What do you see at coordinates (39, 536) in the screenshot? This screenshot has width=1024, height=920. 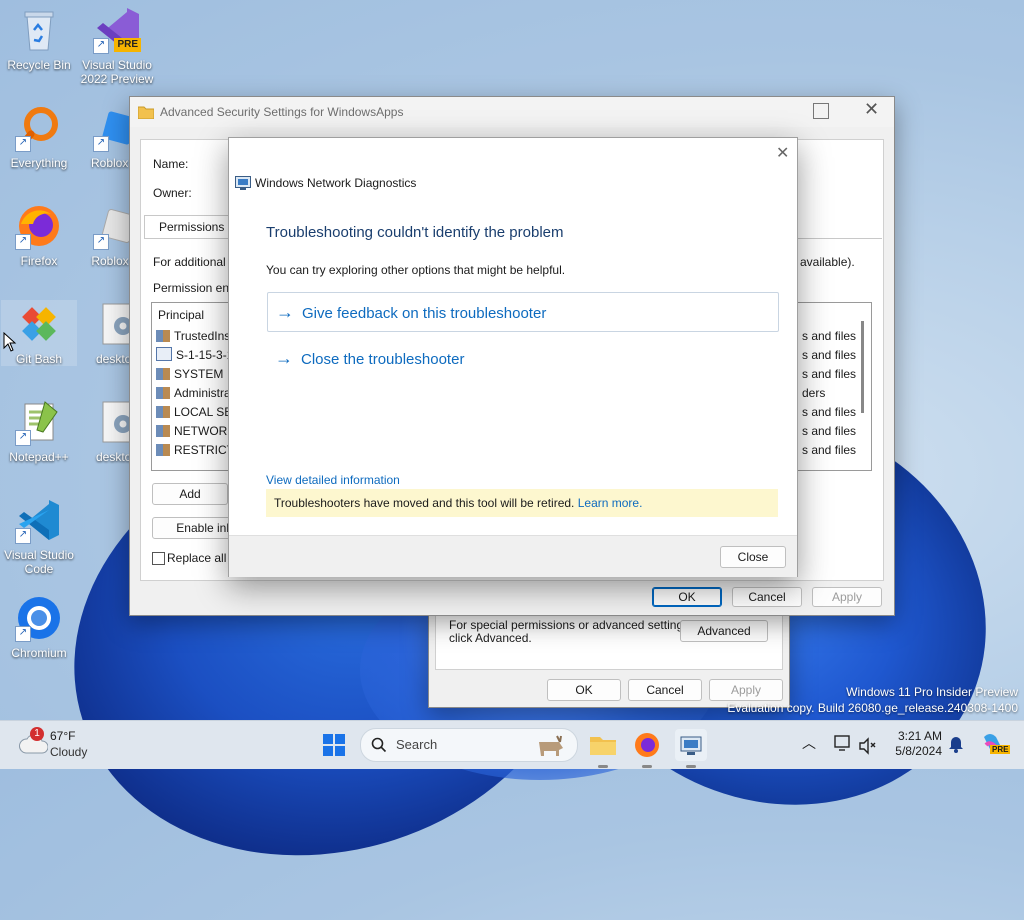 I see `desktop-icon-vscode: ↗ Visual Studio Code` at bounding box center [39, 536].